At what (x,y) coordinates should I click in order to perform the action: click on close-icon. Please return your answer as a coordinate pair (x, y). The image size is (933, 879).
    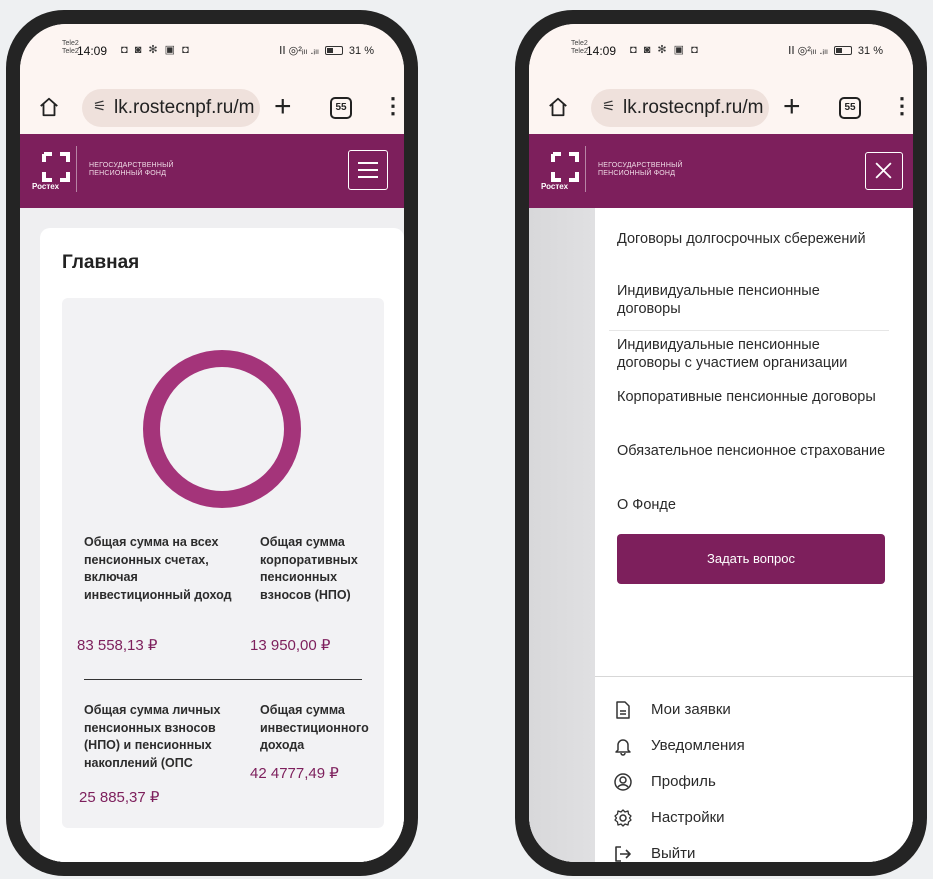
    Looking at the image, I should click on (883, 170).